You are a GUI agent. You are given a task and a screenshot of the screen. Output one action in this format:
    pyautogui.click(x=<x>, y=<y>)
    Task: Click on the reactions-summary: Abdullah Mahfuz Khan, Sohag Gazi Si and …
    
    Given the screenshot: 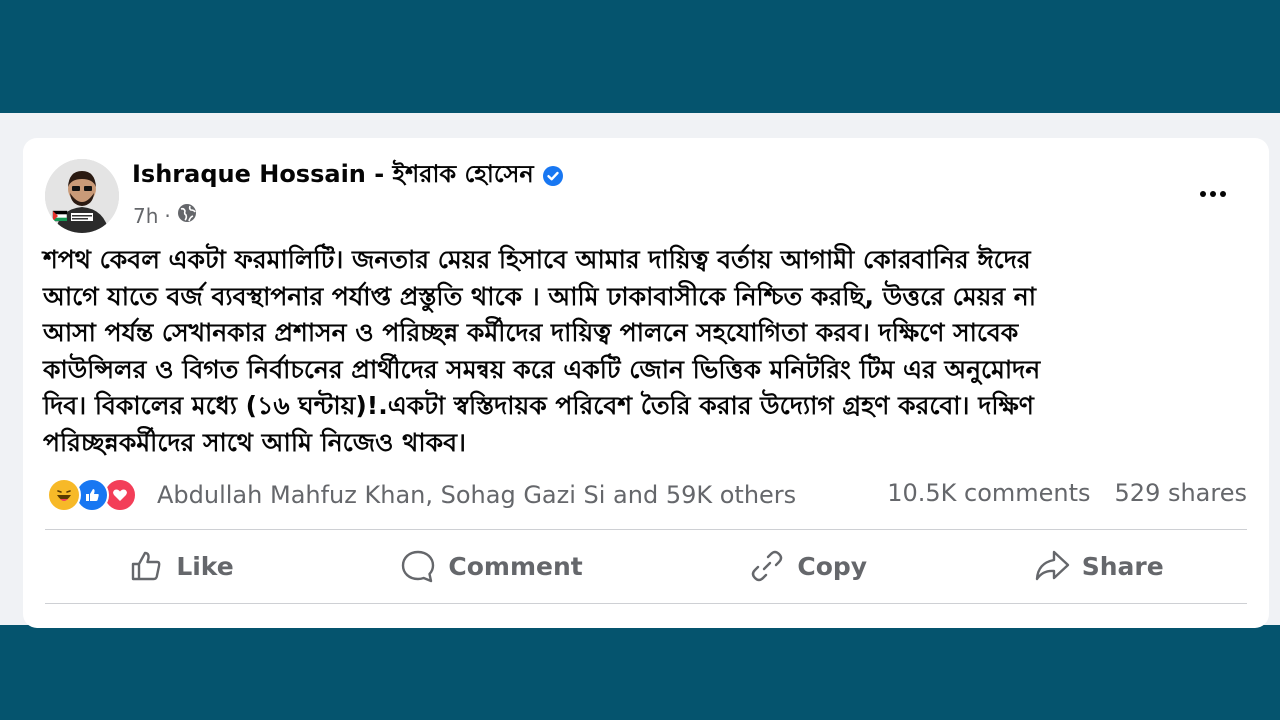 What is the action you would take?
    pyautogui.click(x=476, y=495)
    